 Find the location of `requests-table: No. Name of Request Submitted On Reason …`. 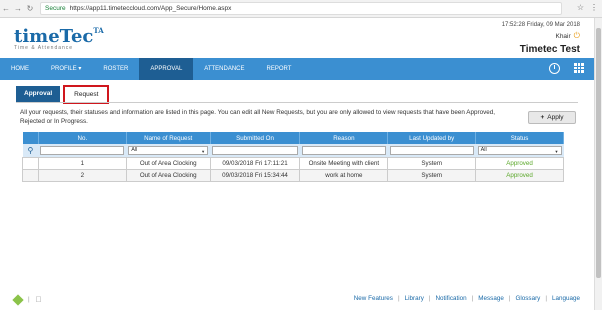

requests-table: No. Name of Request Submitted On Reason … is located at coordinates (293, 157).